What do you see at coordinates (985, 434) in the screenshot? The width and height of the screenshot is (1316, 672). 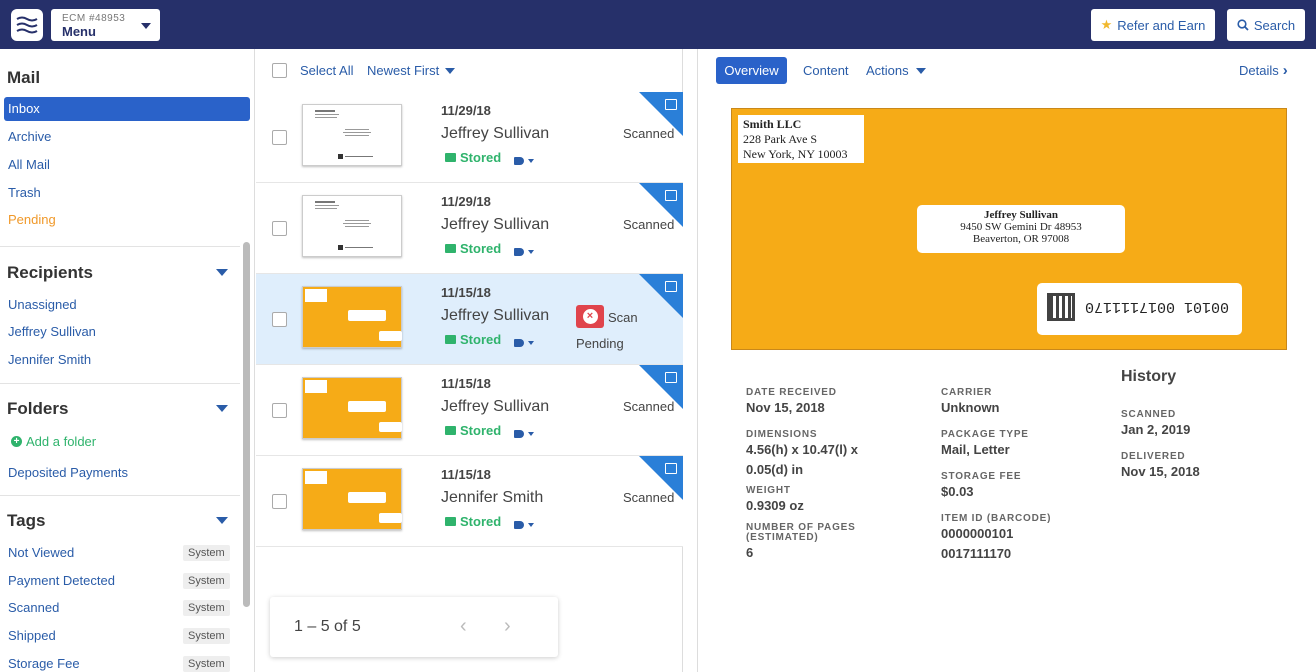 I see `package-type-label: PACKAGE TYPE` at bounding box center [985, 434].